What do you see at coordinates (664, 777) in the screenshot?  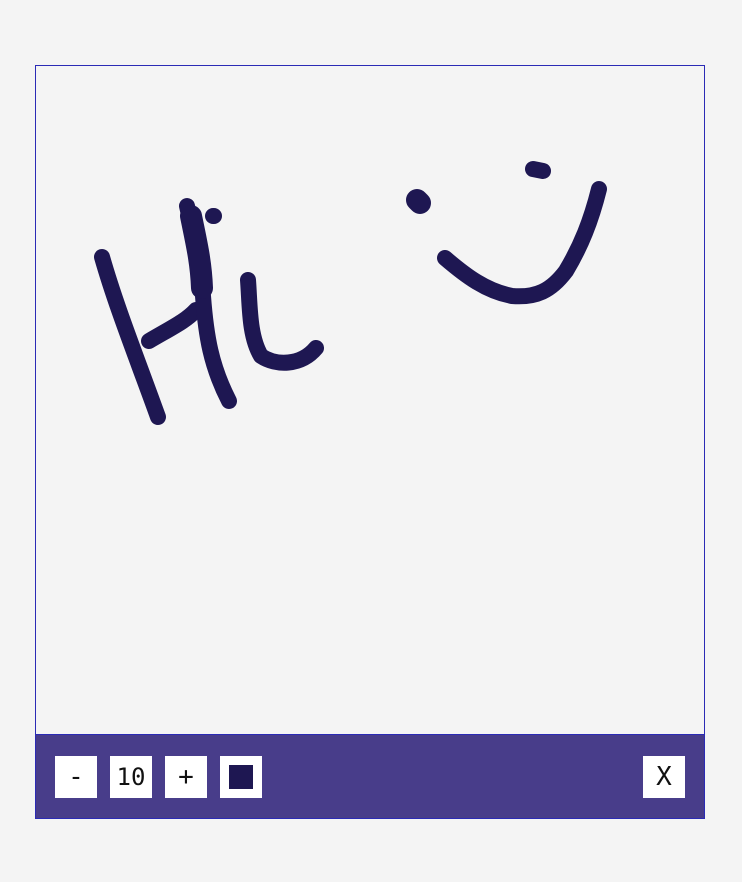 I see `close-button: X` at bounding box center [664, 777].